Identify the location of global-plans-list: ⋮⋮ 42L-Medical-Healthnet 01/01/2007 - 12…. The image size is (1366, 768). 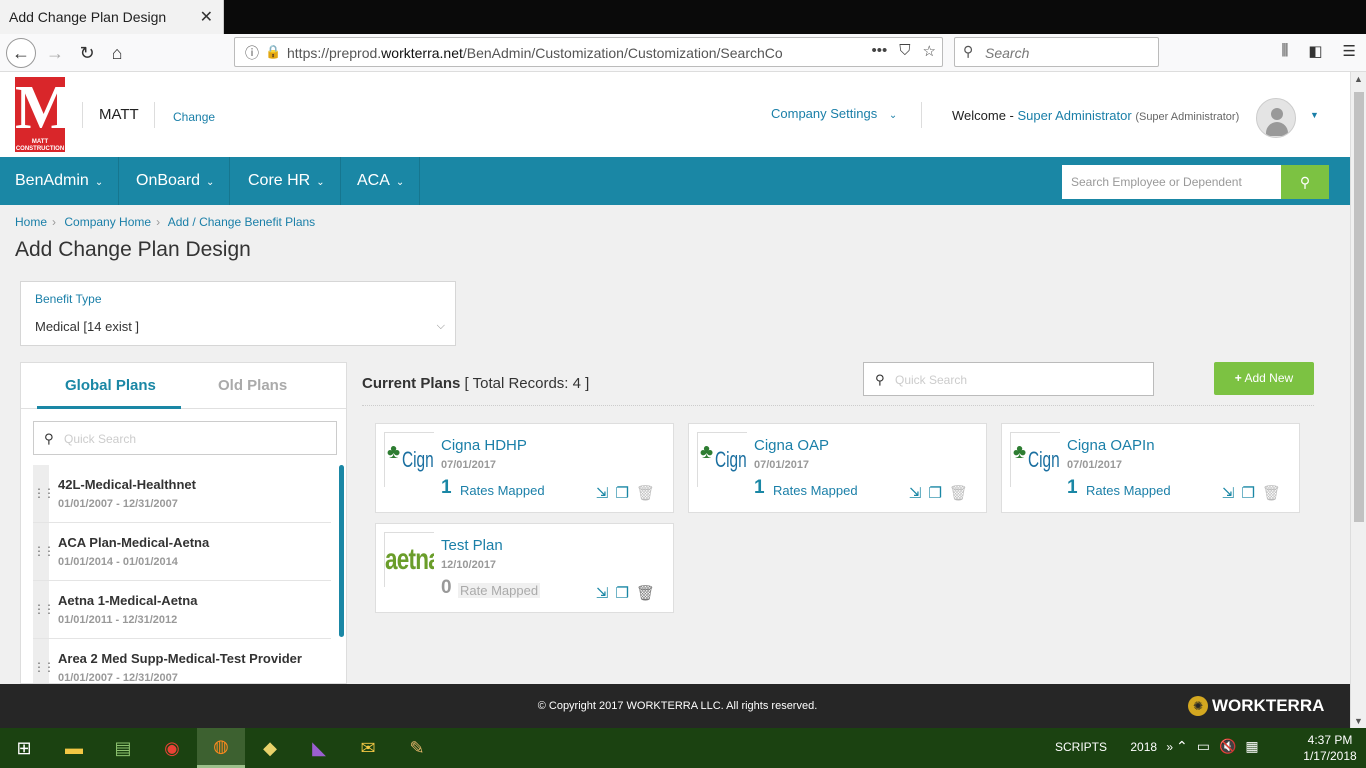
(182, 574).